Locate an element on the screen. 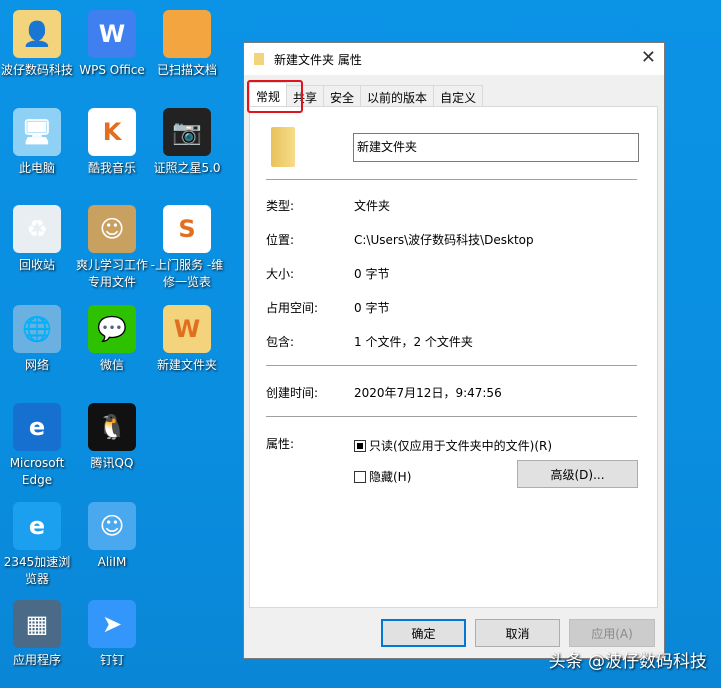 The image size is (721, 688). desktop-icon-label: 此电脑 is located at coordinates (36, 168).